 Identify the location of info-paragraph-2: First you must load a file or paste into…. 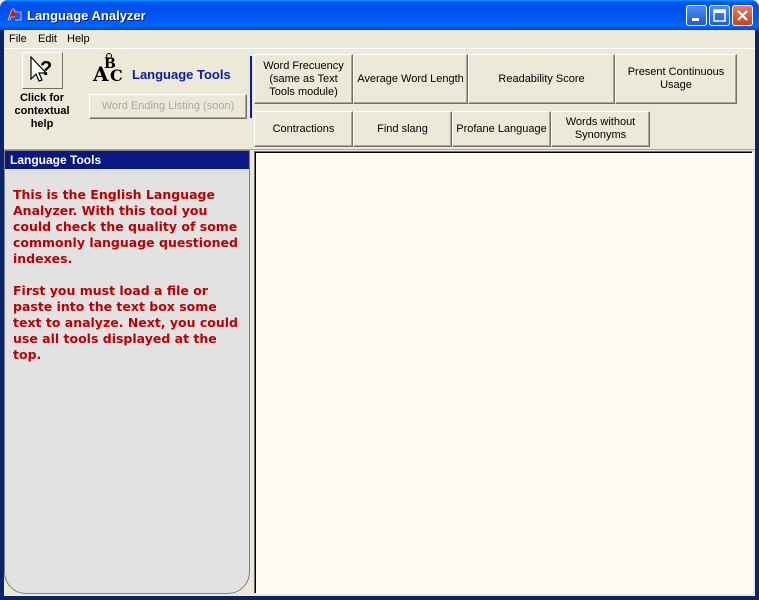
(126, 322).